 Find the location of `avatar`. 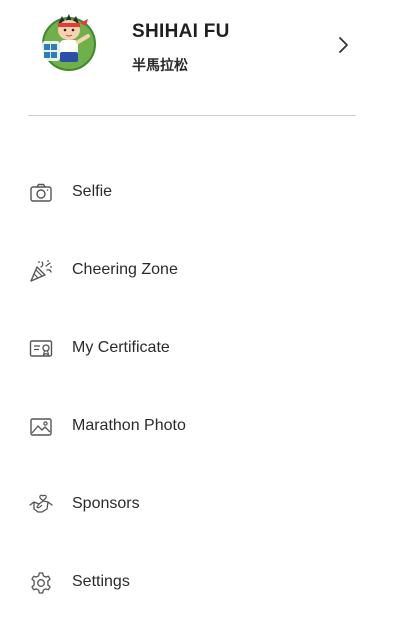

avatar is located at coordinates (69, 41).